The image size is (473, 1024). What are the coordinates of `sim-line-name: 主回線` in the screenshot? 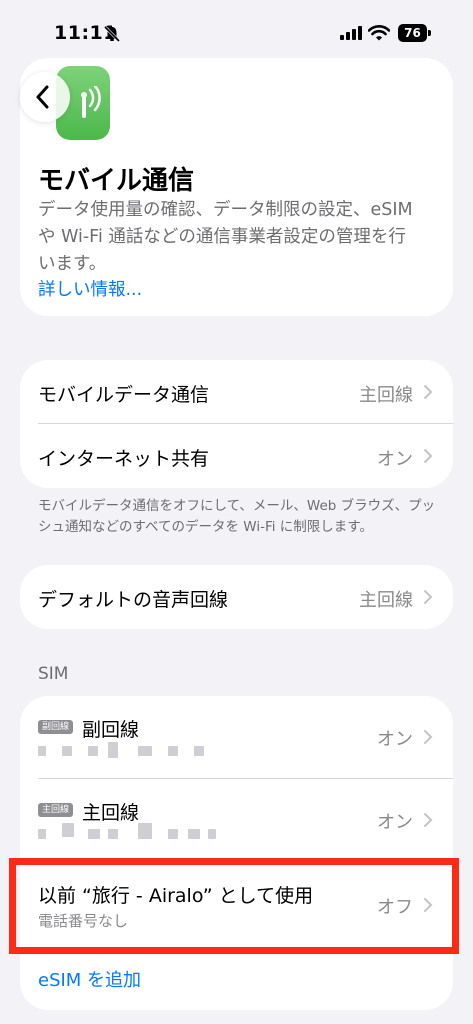 It's located at (111, 813).